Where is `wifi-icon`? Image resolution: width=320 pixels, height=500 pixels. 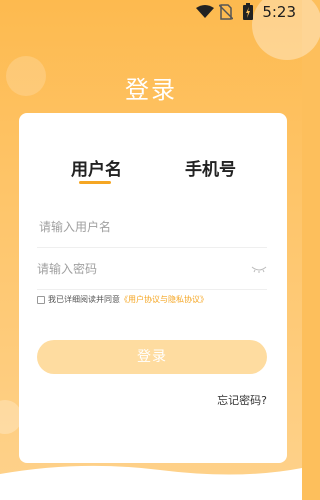
wifi-icon is located at coordinates (205, 11).